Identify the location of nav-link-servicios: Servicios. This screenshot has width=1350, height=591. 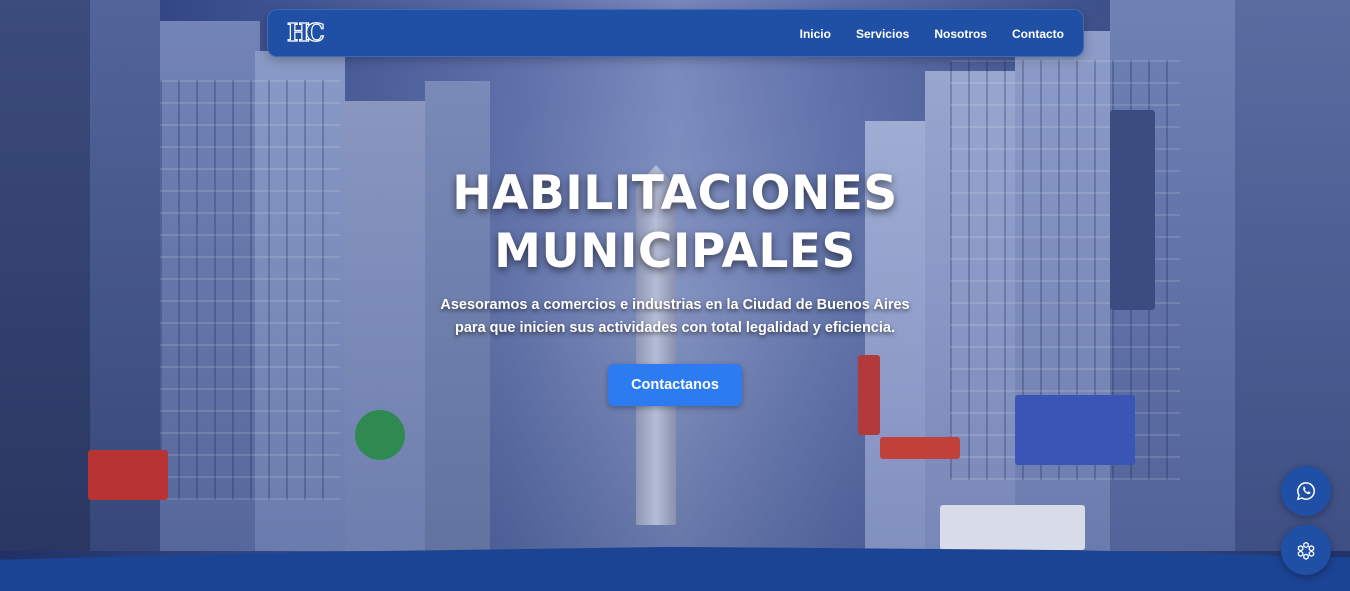
(882, 34).